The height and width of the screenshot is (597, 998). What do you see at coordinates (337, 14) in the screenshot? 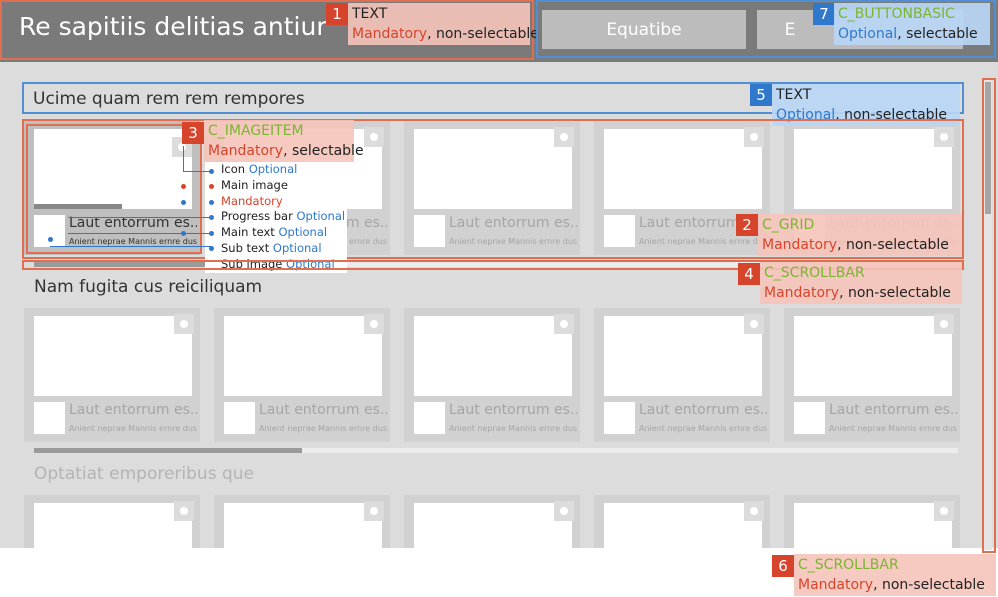
I see `annotation-badge-1: 1` at bounding box center [337, 14].